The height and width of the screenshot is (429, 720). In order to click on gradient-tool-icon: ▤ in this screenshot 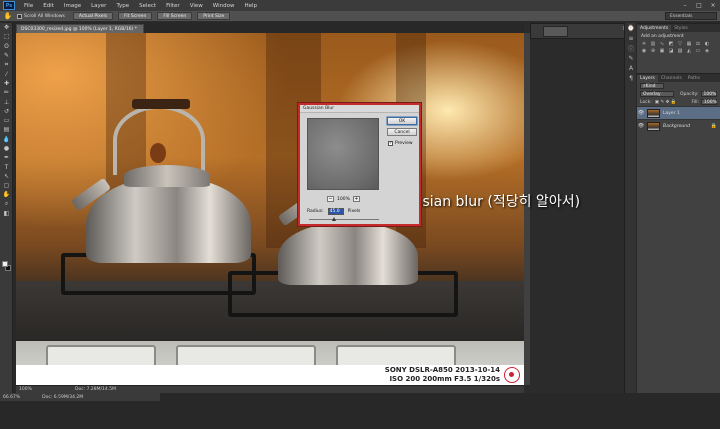, I will do `click(6, 129)`.